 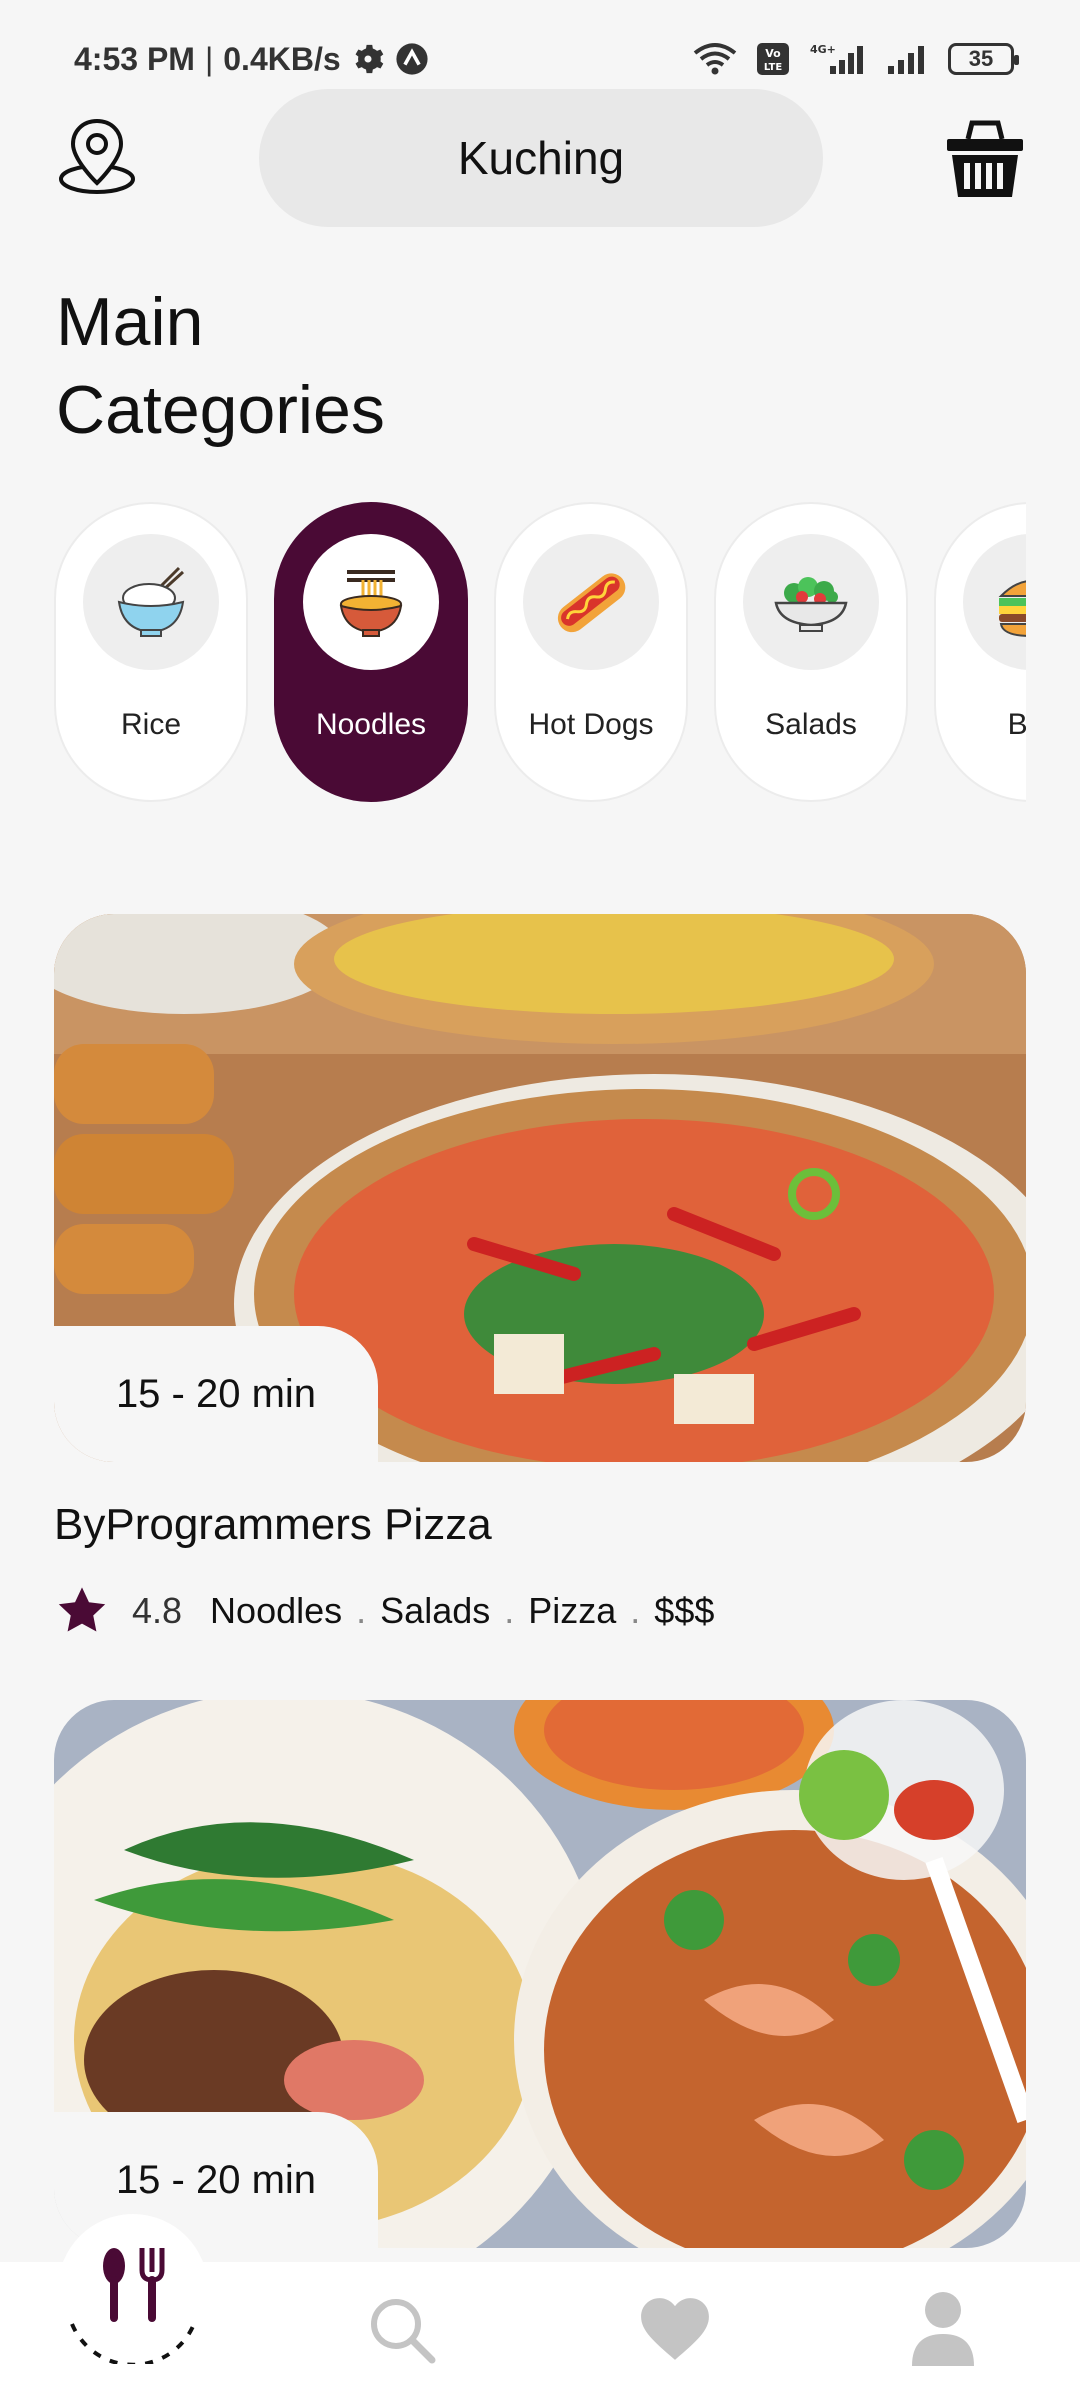 I want to click on title-line-1: Main, so click(x=130, y=322).